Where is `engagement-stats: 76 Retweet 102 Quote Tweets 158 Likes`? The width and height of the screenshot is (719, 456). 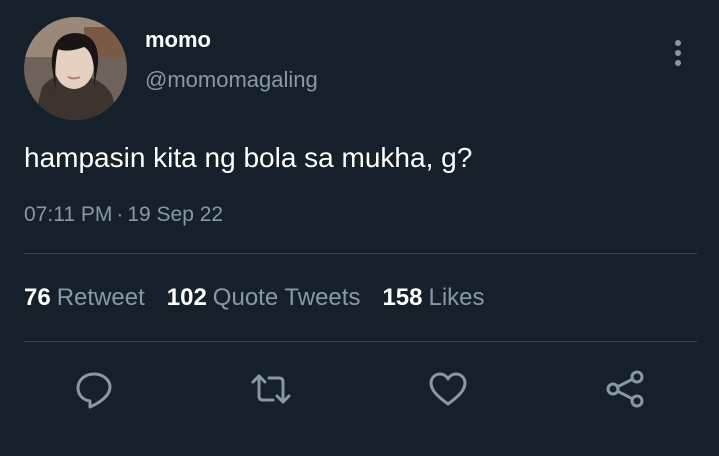 engagement-stats: 76 Retweet 102 Quote Tweets 158 Likes is located at coordinates (265, 298).